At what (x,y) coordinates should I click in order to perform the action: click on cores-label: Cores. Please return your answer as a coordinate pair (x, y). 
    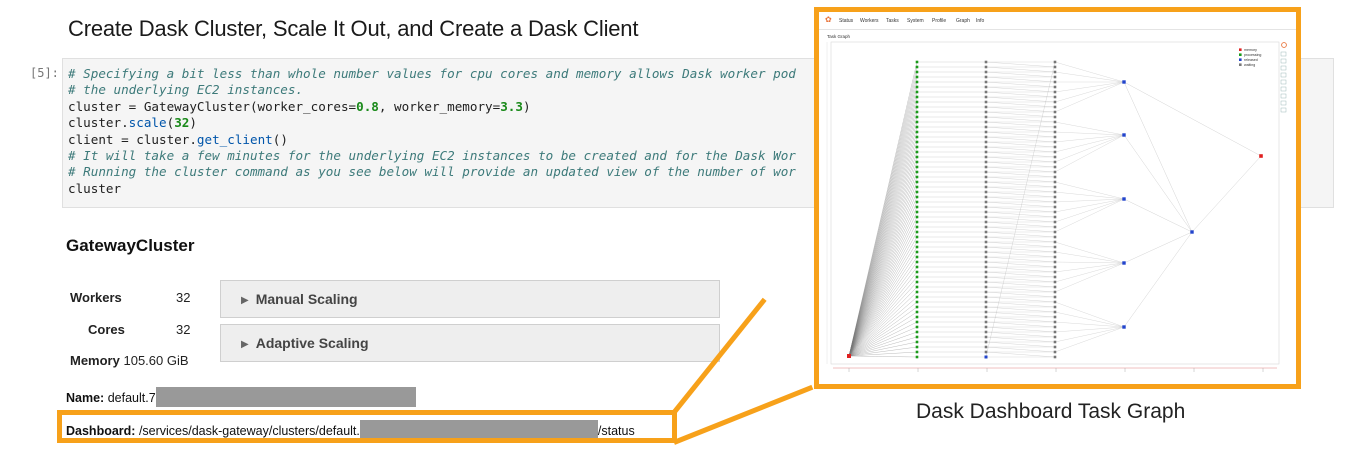
    Looking at the image, I should click on (106, 329).